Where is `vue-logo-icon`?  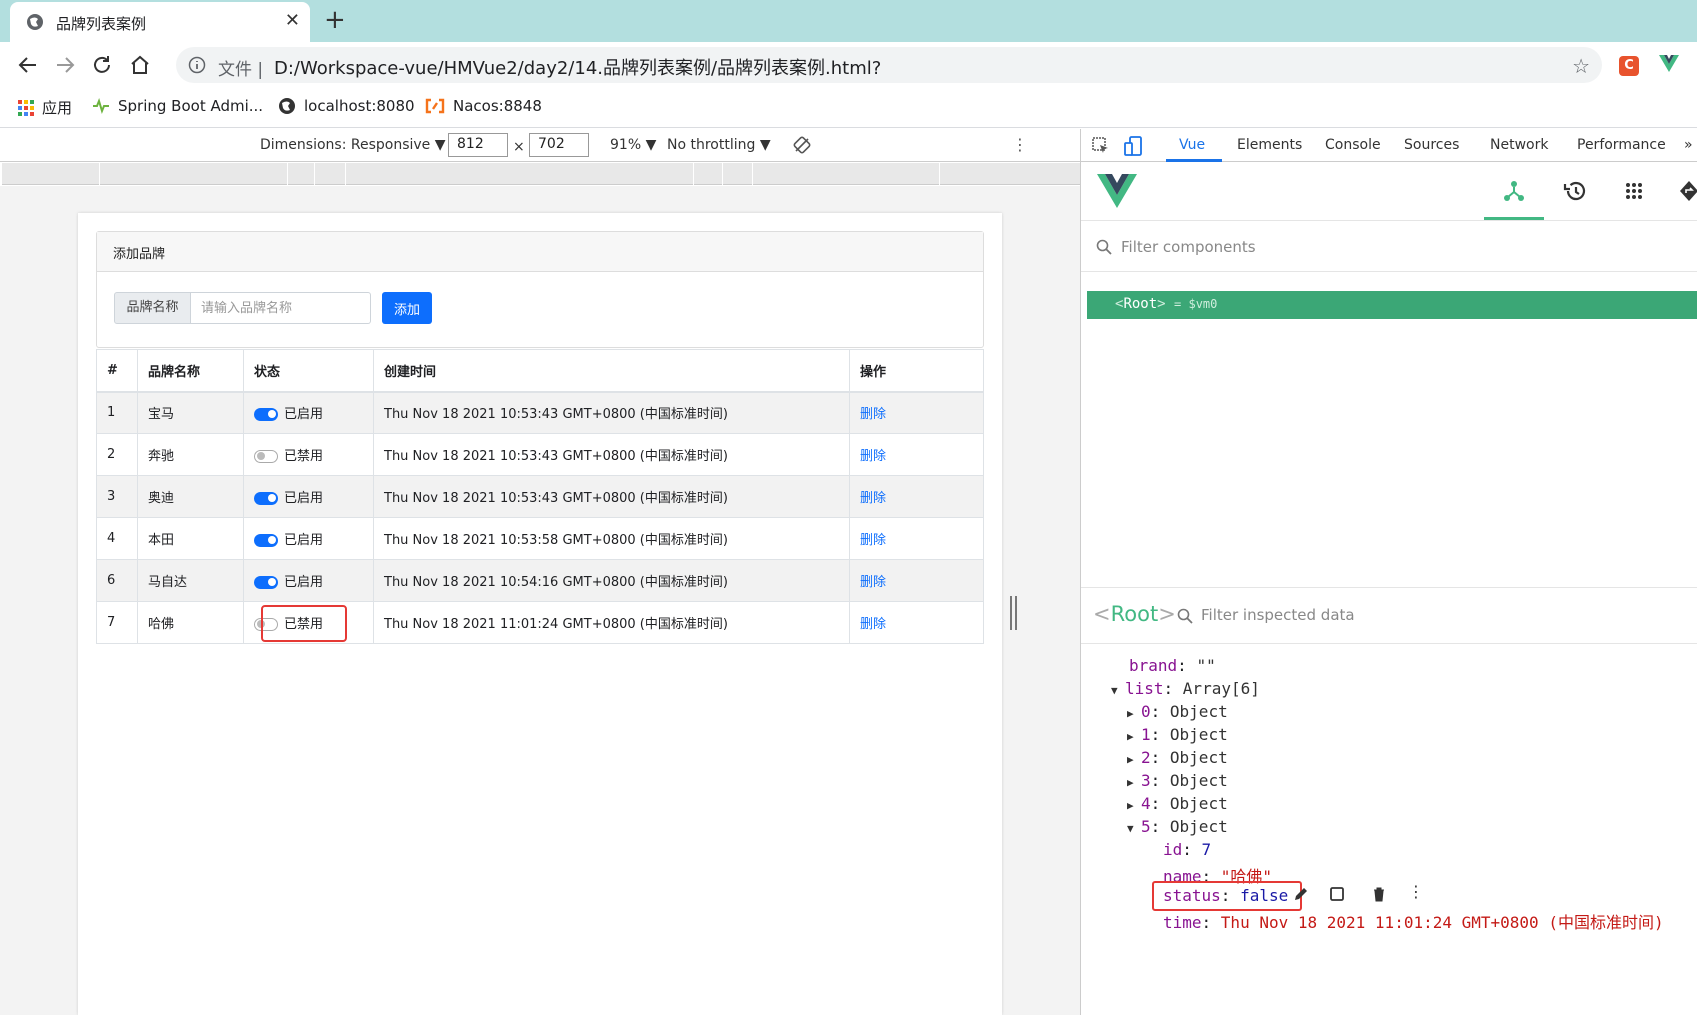
vue-logo-icon is located at coordinates (1117, 191).